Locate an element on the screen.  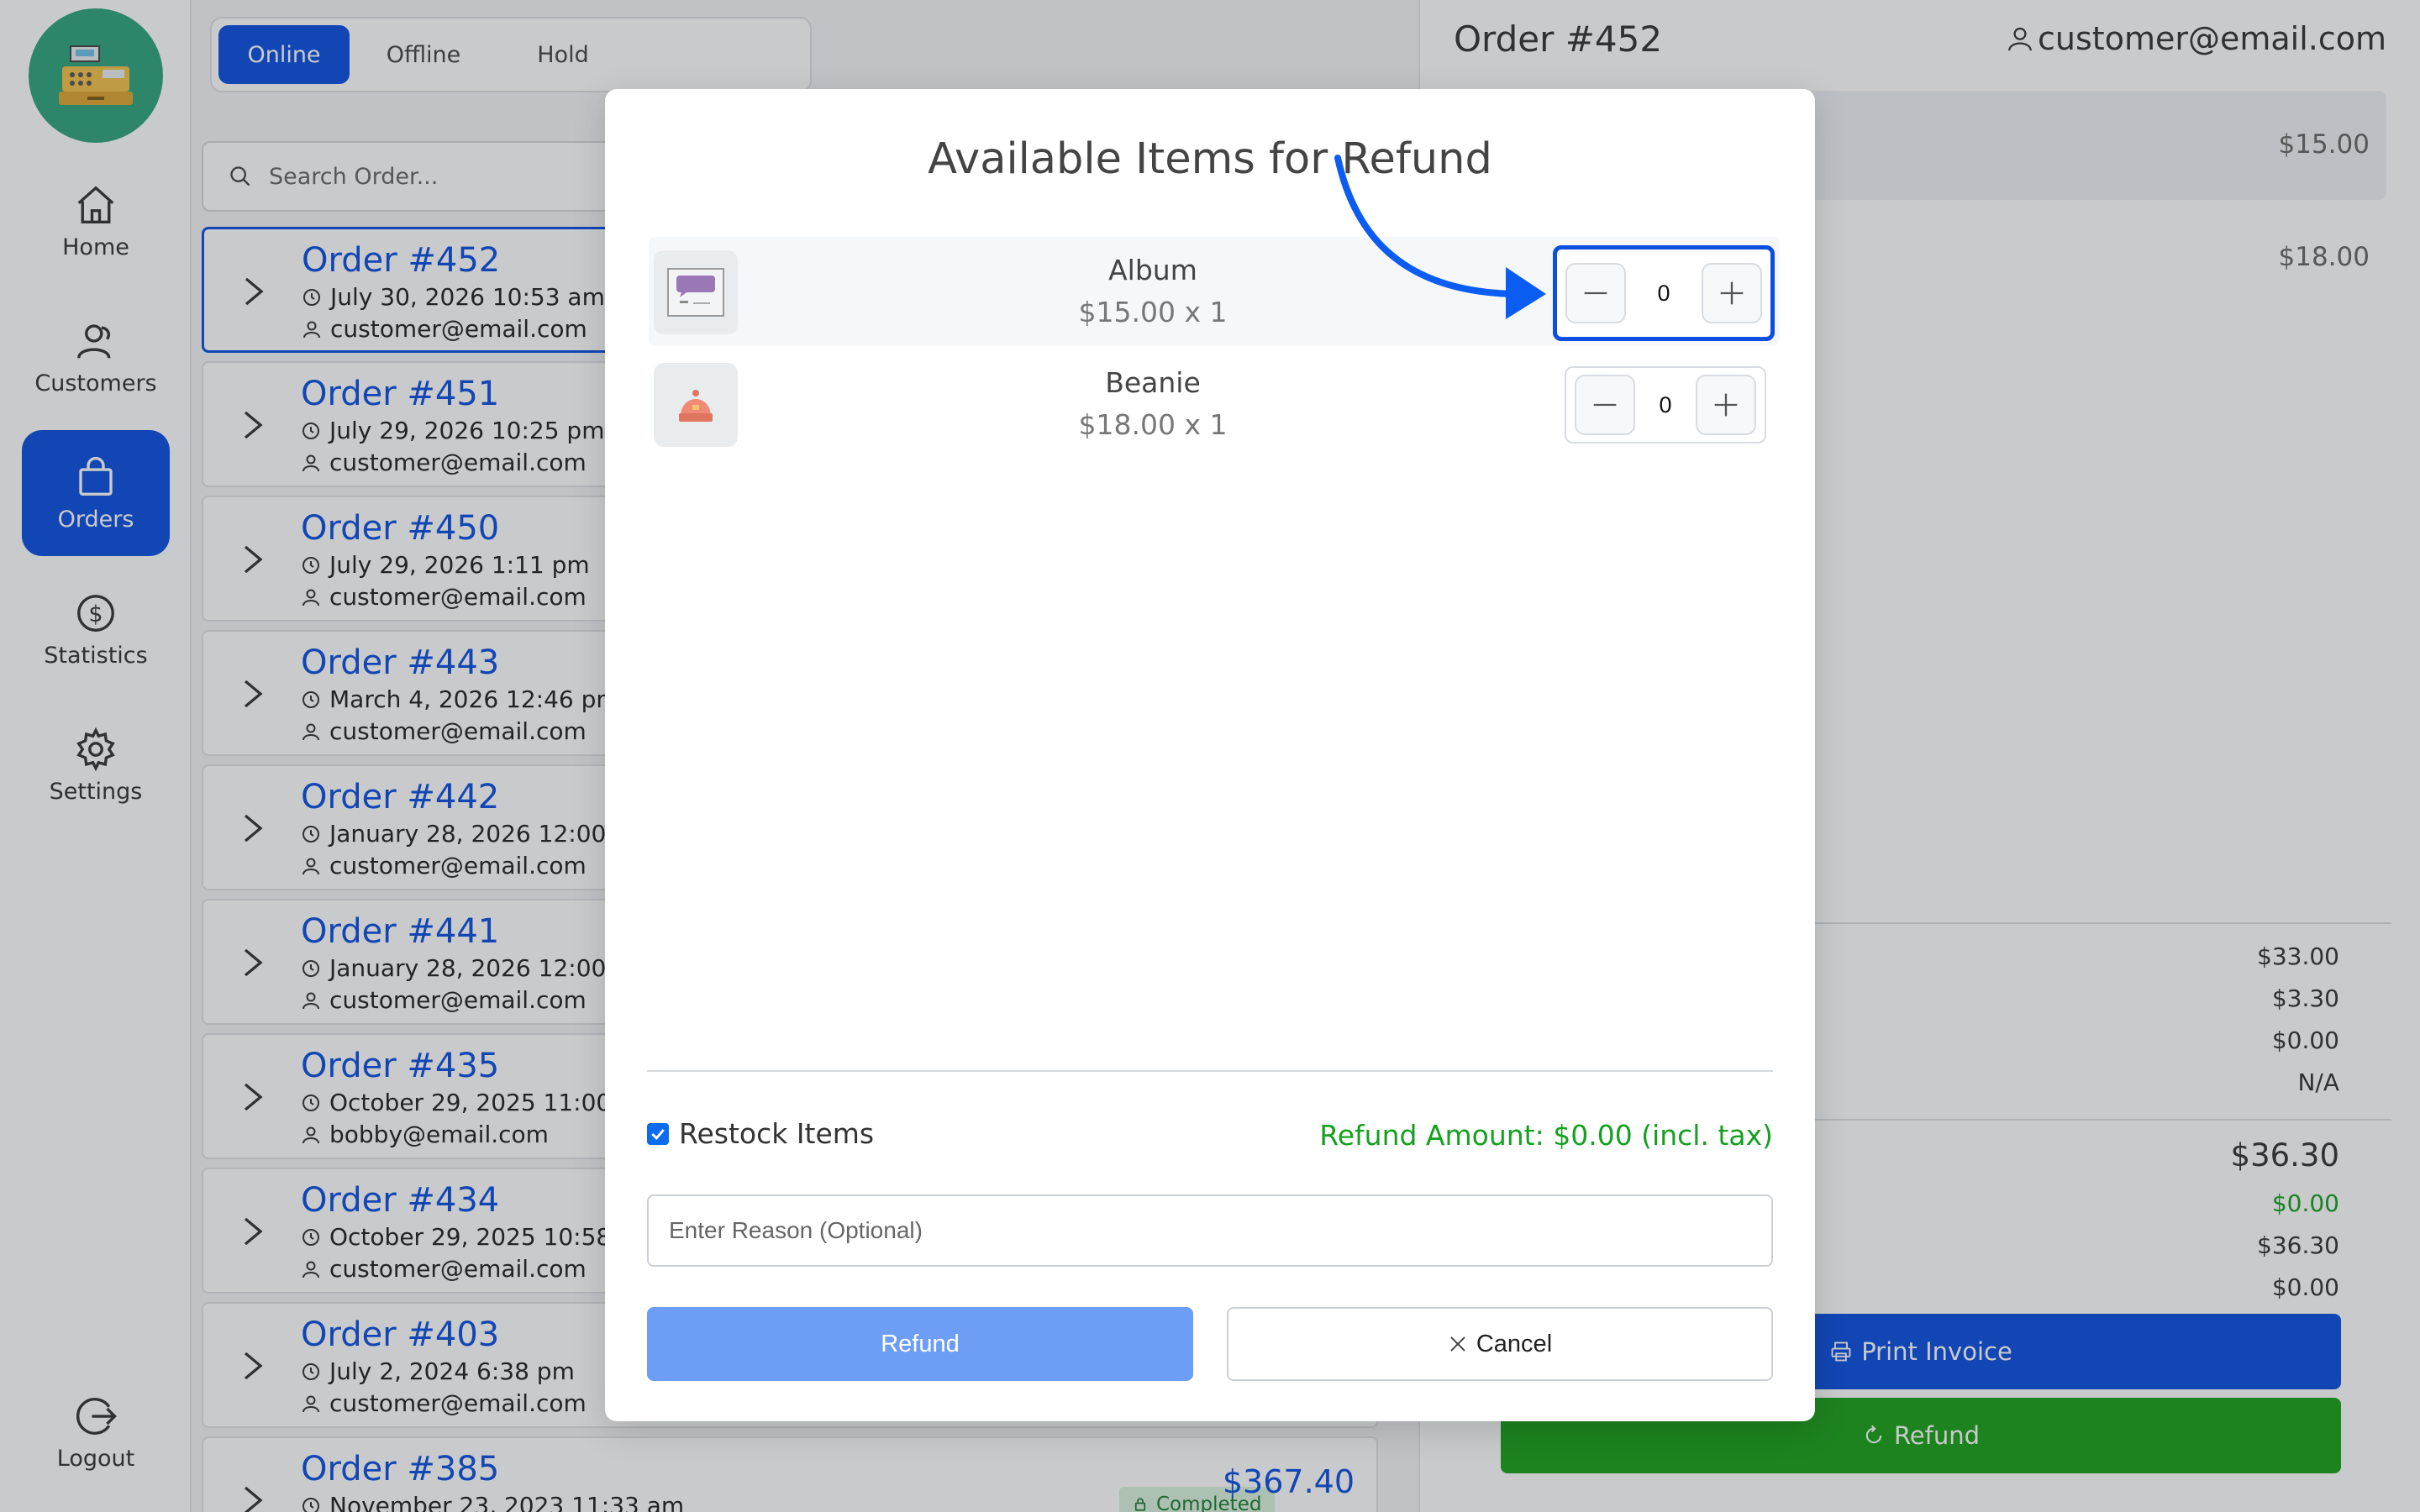
cancel-button: Cancel is located at coordinates (1500, 1344).